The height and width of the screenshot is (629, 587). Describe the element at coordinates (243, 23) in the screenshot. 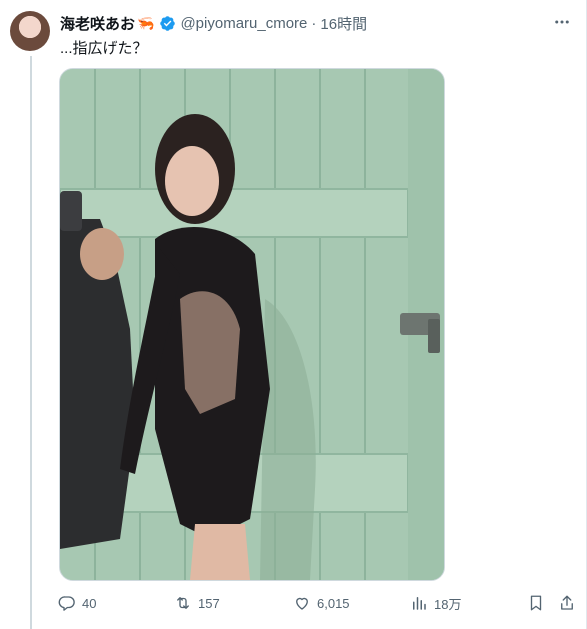

I see `author-handle: @piyomaru_cmore` at that location.